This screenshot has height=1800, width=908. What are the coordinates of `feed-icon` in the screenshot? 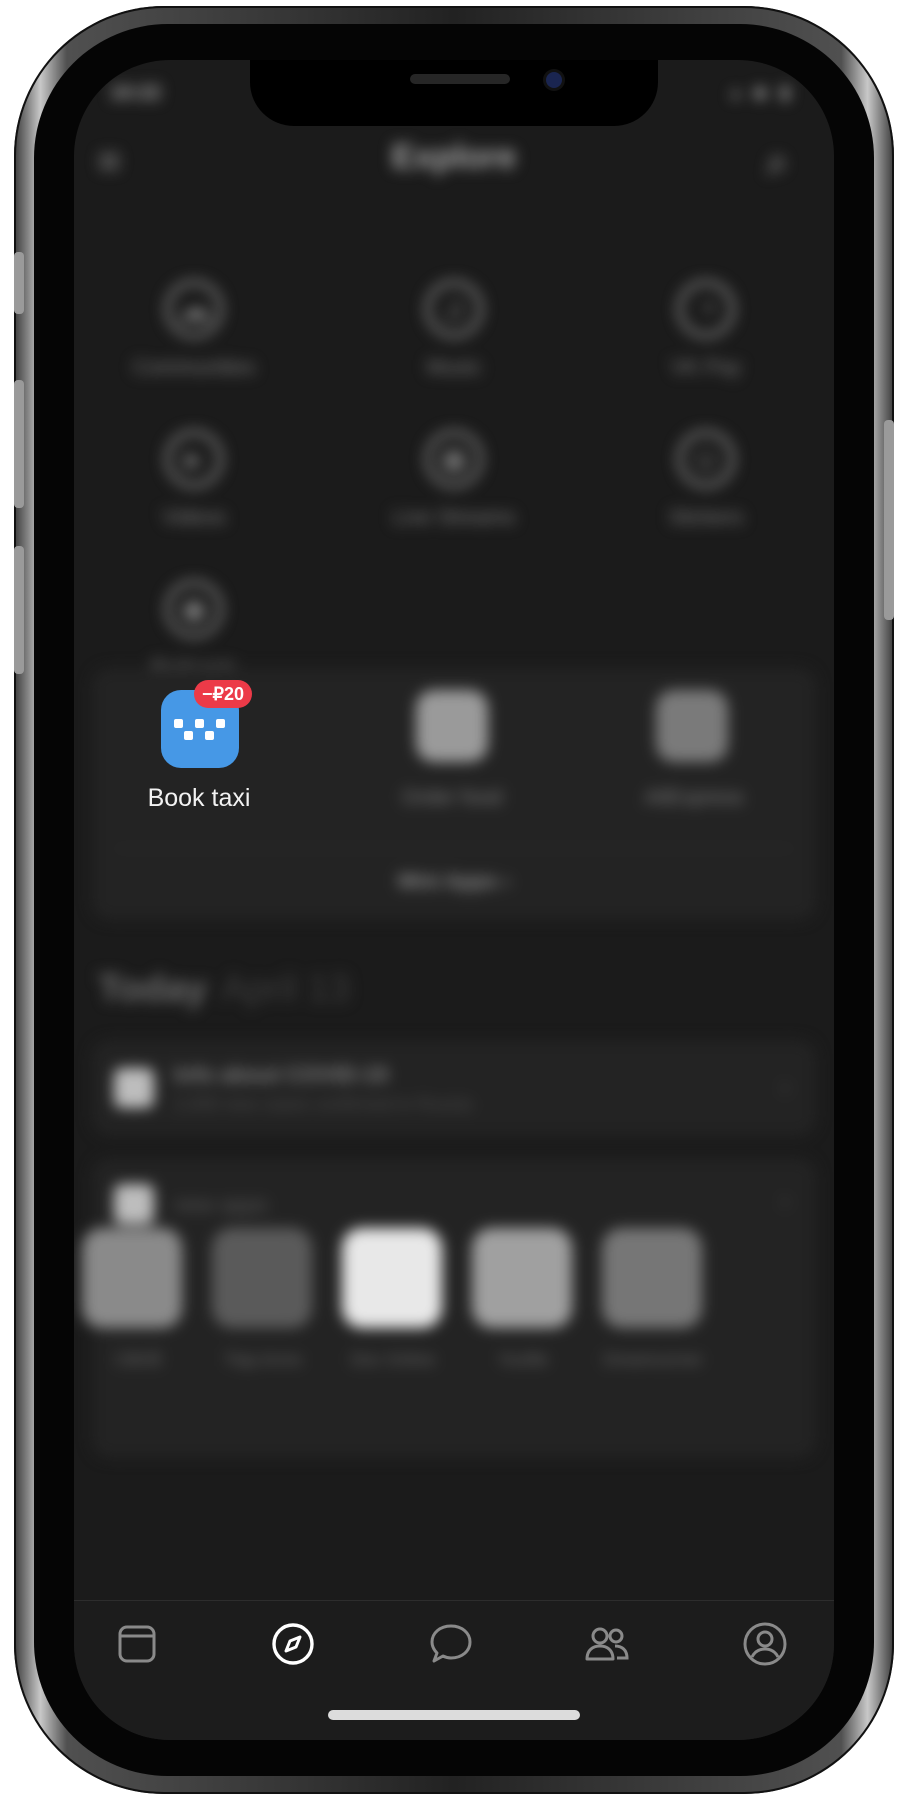 It's located at (137, 1644).